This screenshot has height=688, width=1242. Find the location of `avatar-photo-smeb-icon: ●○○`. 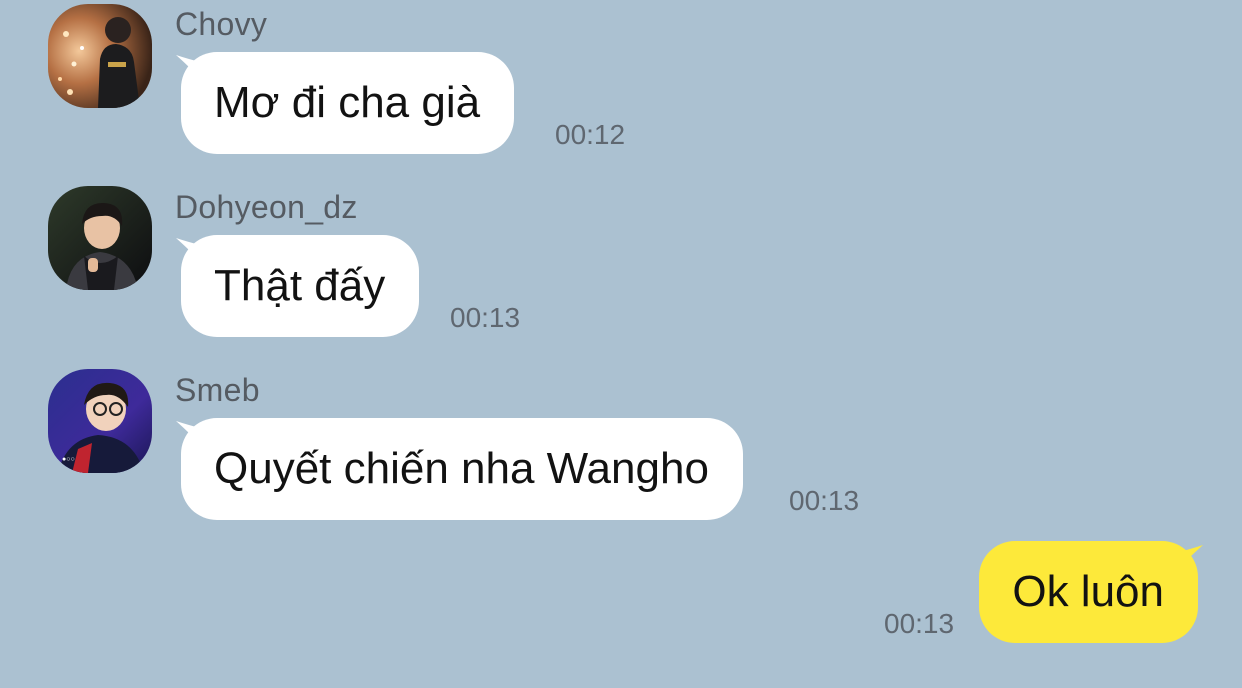

avatar-photo-smeb-icon: ●○○ is located at coordinates (100, 421).